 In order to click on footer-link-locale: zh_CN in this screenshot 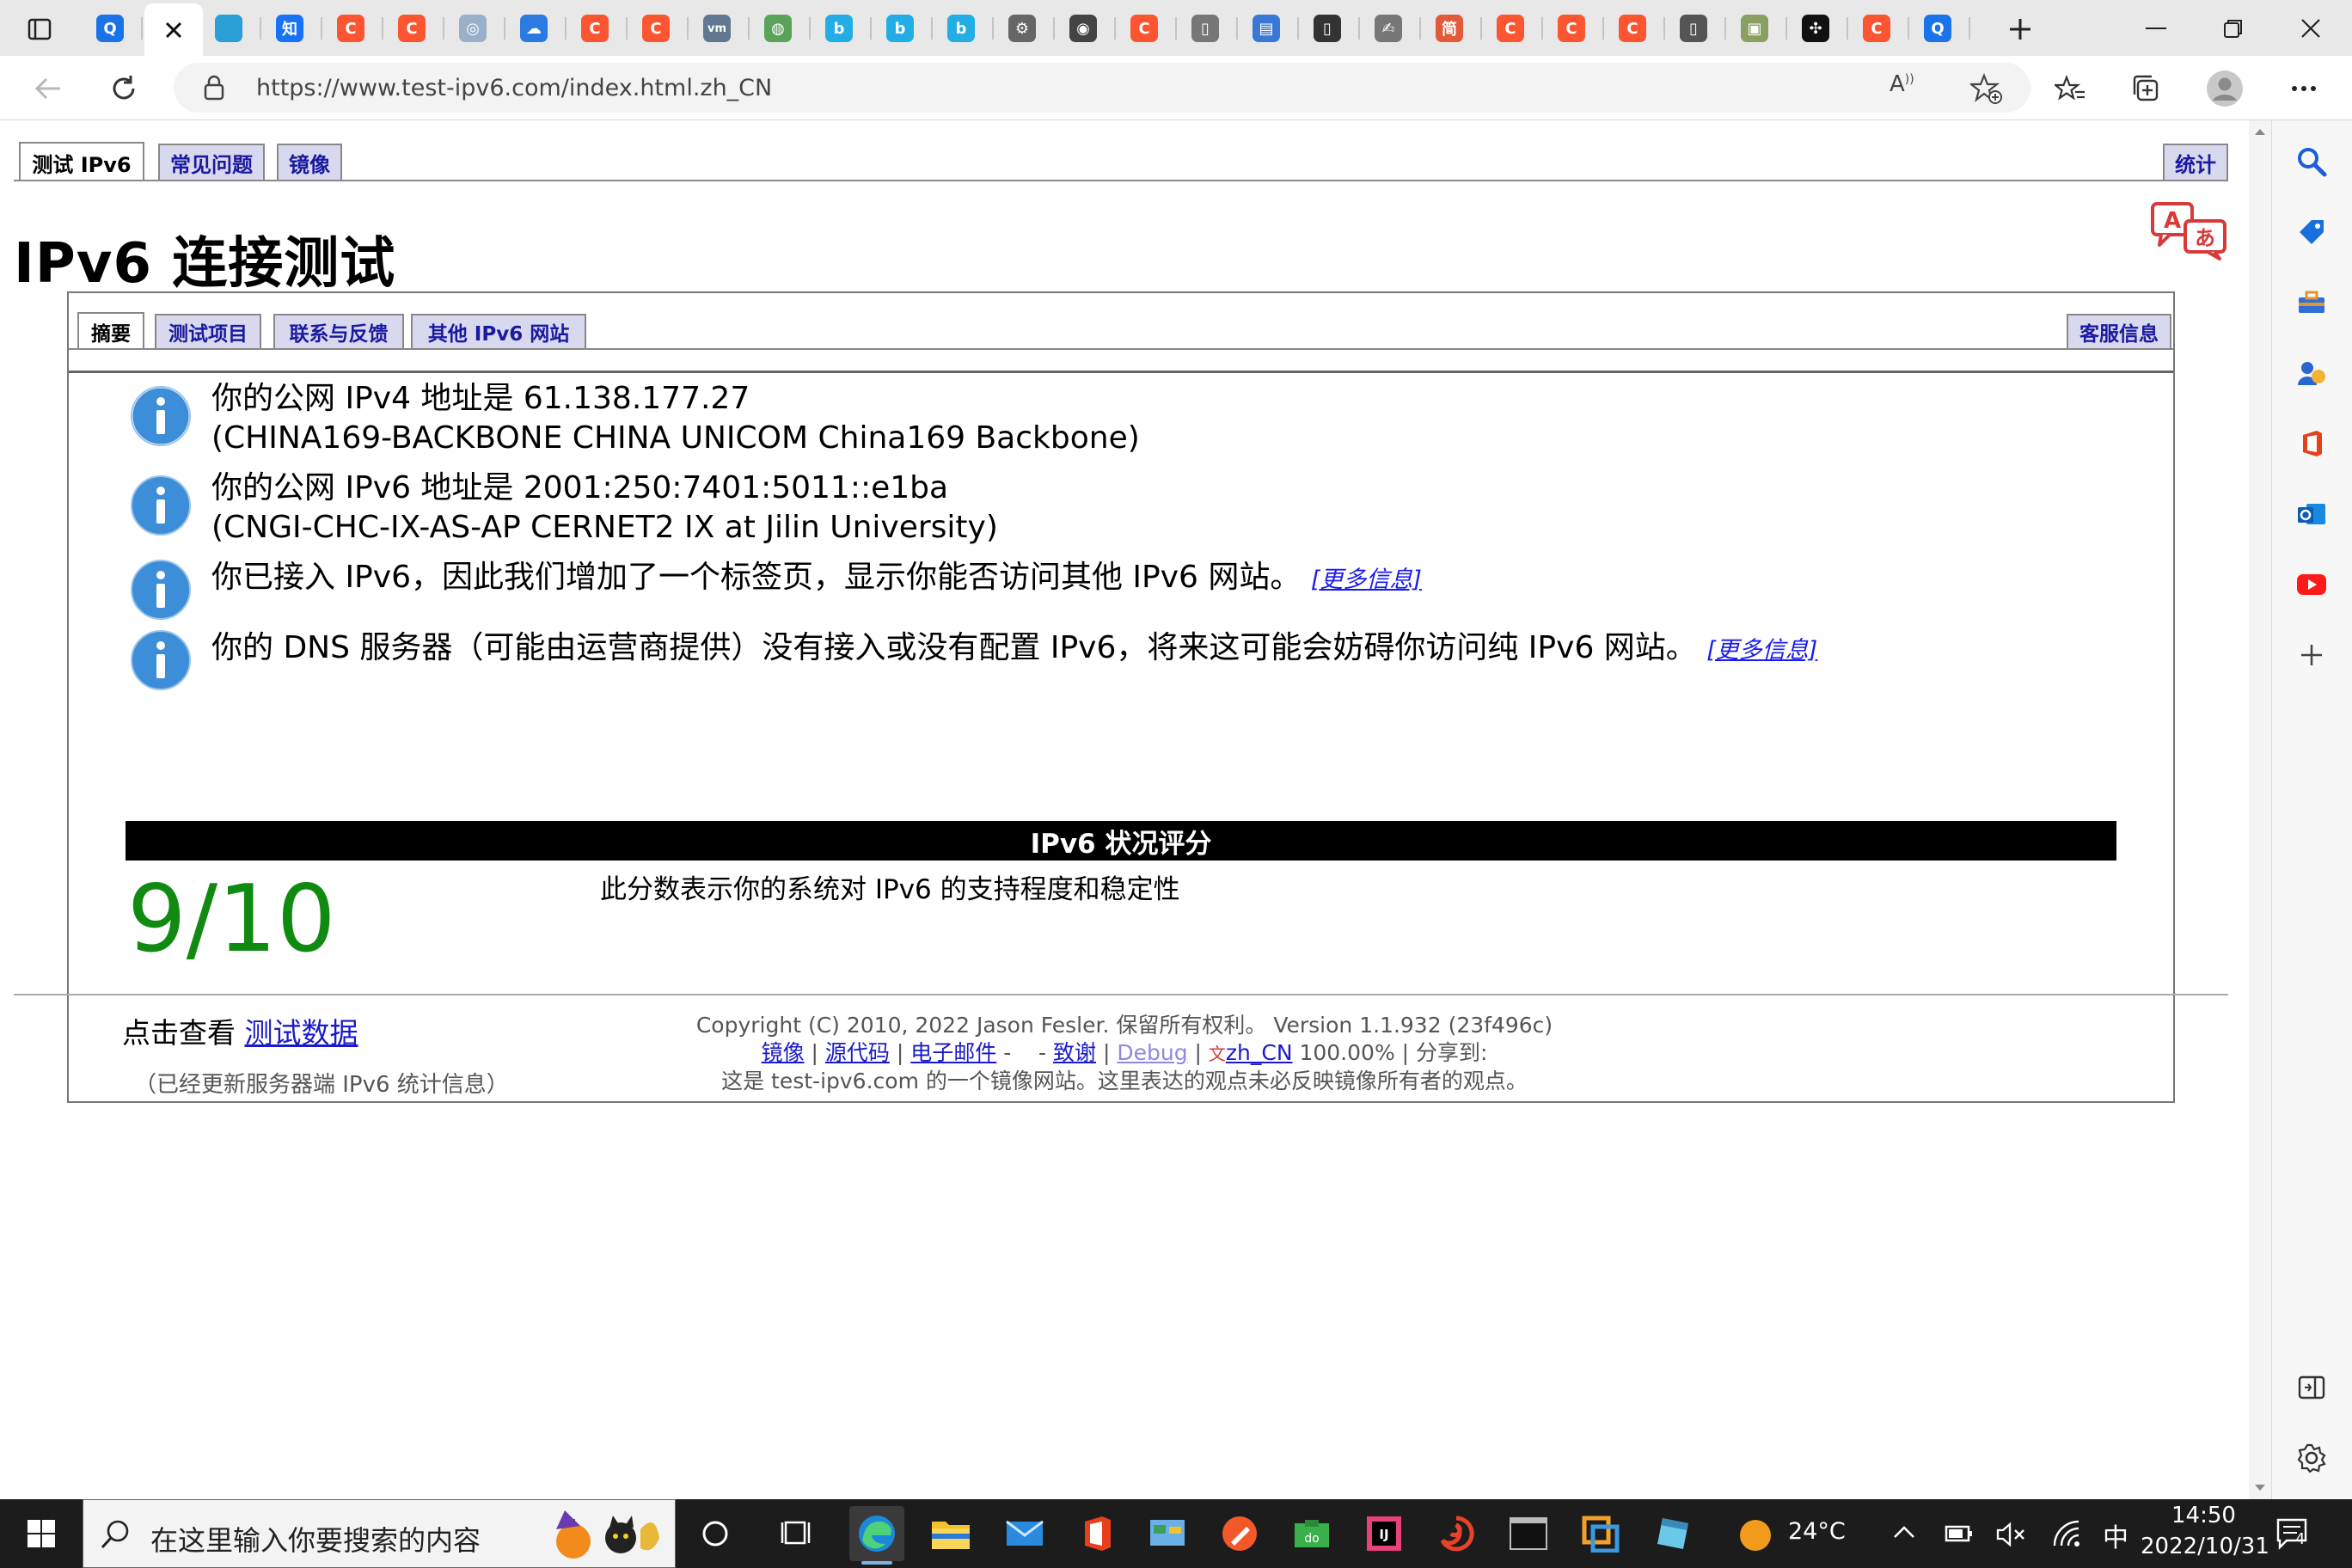, I will do `click(1259, 1052)`.